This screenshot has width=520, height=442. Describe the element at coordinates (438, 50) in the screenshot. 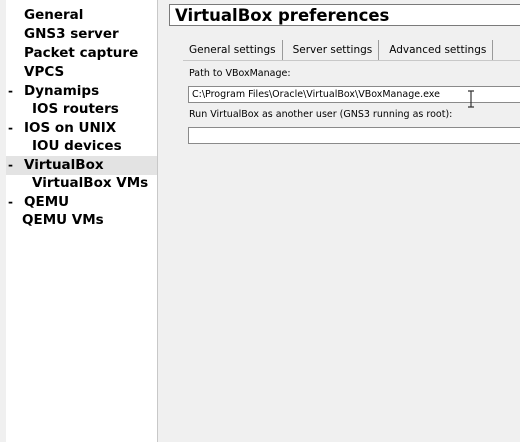

I see `tab-advanced-settings: Advanced settings` at that location.